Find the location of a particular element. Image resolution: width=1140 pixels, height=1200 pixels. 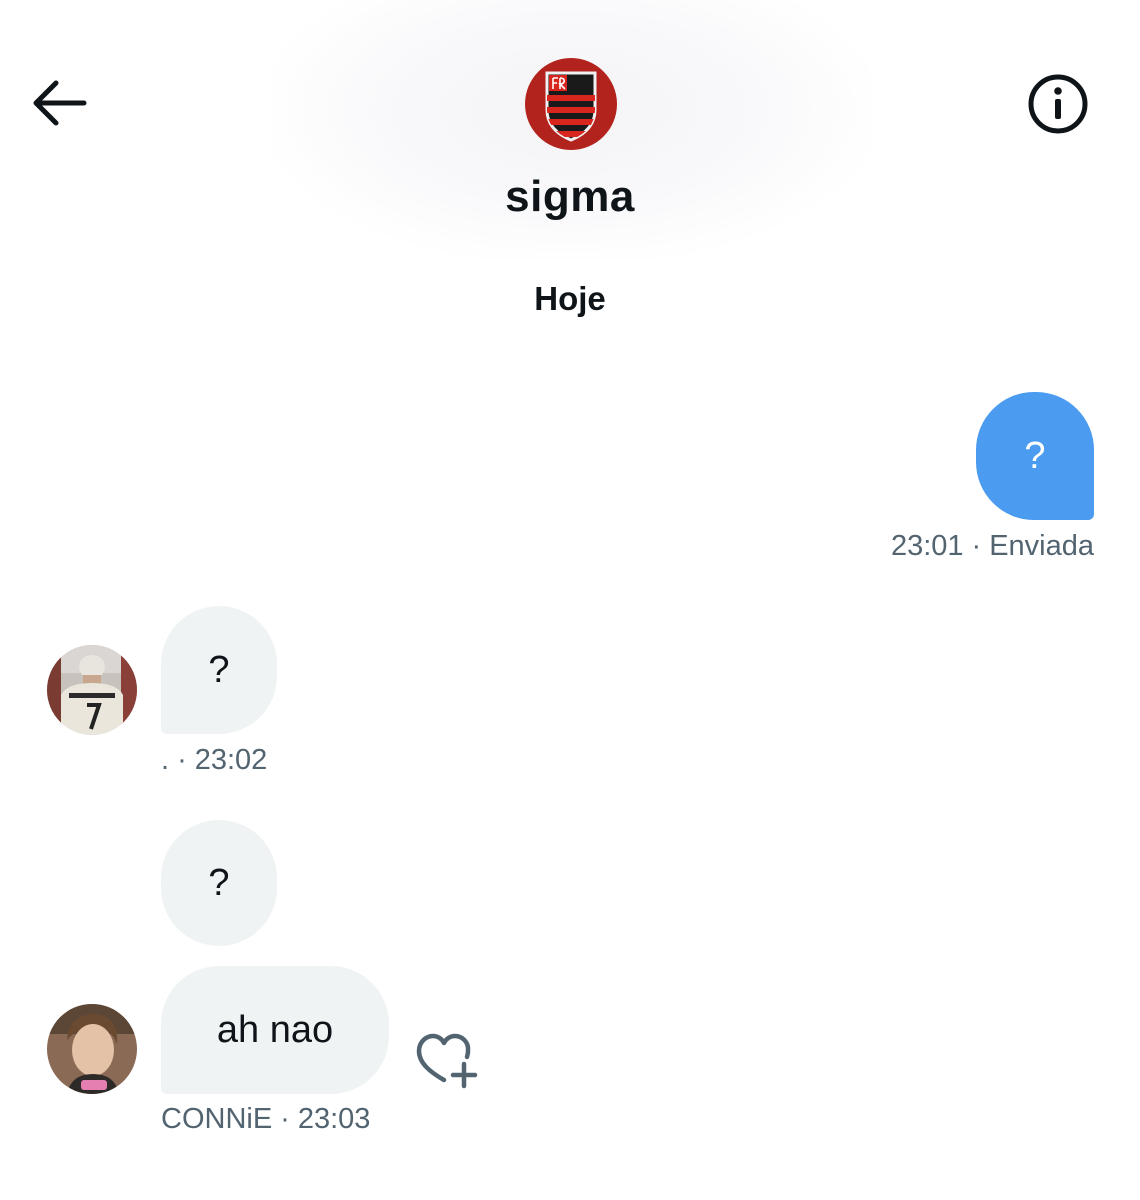

conversation-name: sigma is located at coordinates (570, 197).